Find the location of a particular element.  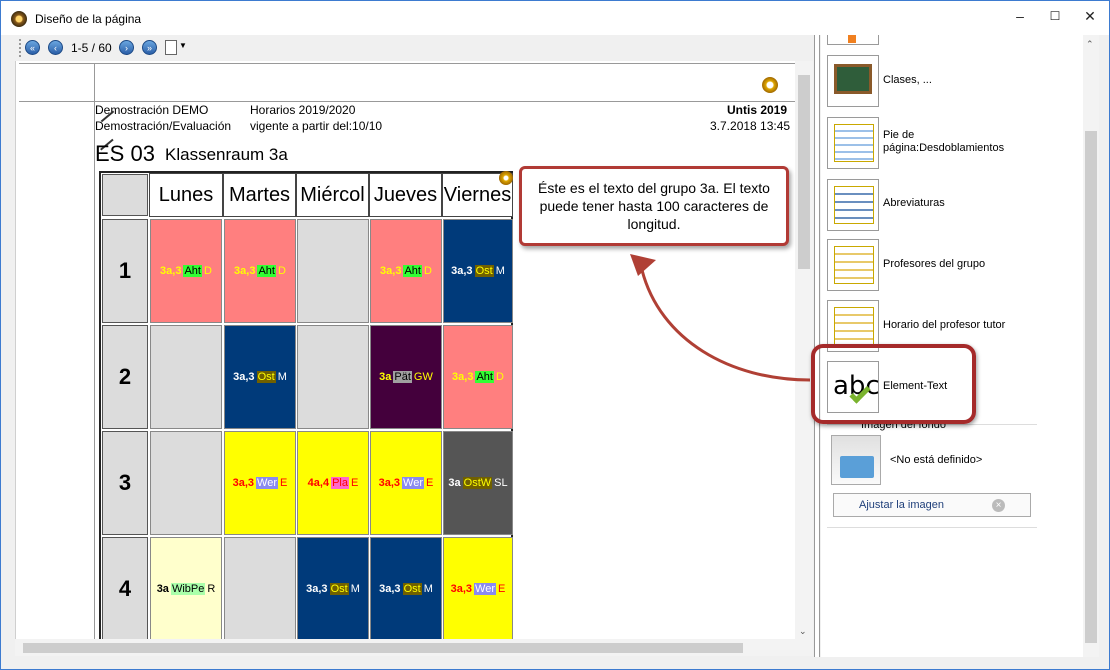

day-header: Miércol is located at coordinates (332, 195).